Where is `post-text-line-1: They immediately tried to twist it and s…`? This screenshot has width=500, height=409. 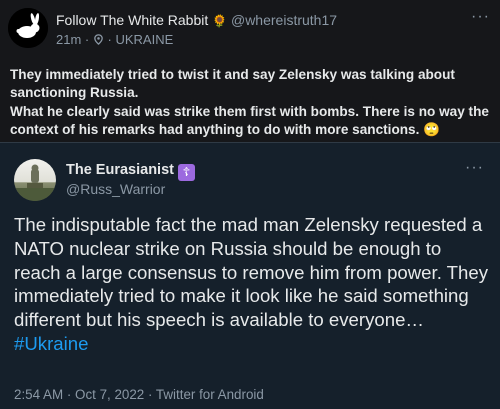 post-text-line-1: They immediately tried to twist it and s… is located at coordinates (232, 84).